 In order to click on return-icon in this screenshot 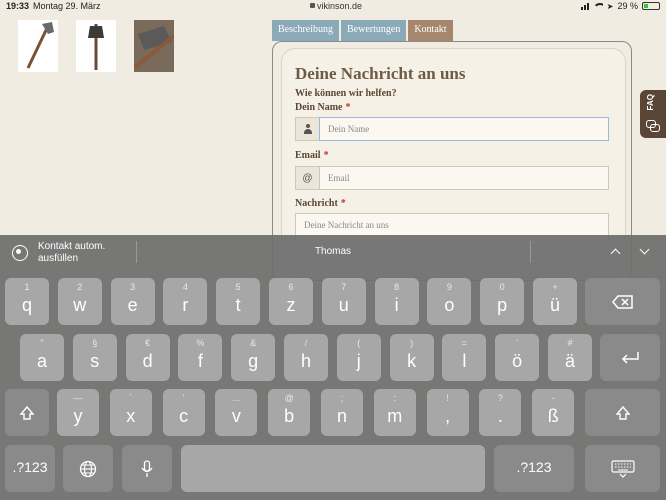, I will do `click(630, 357)`.